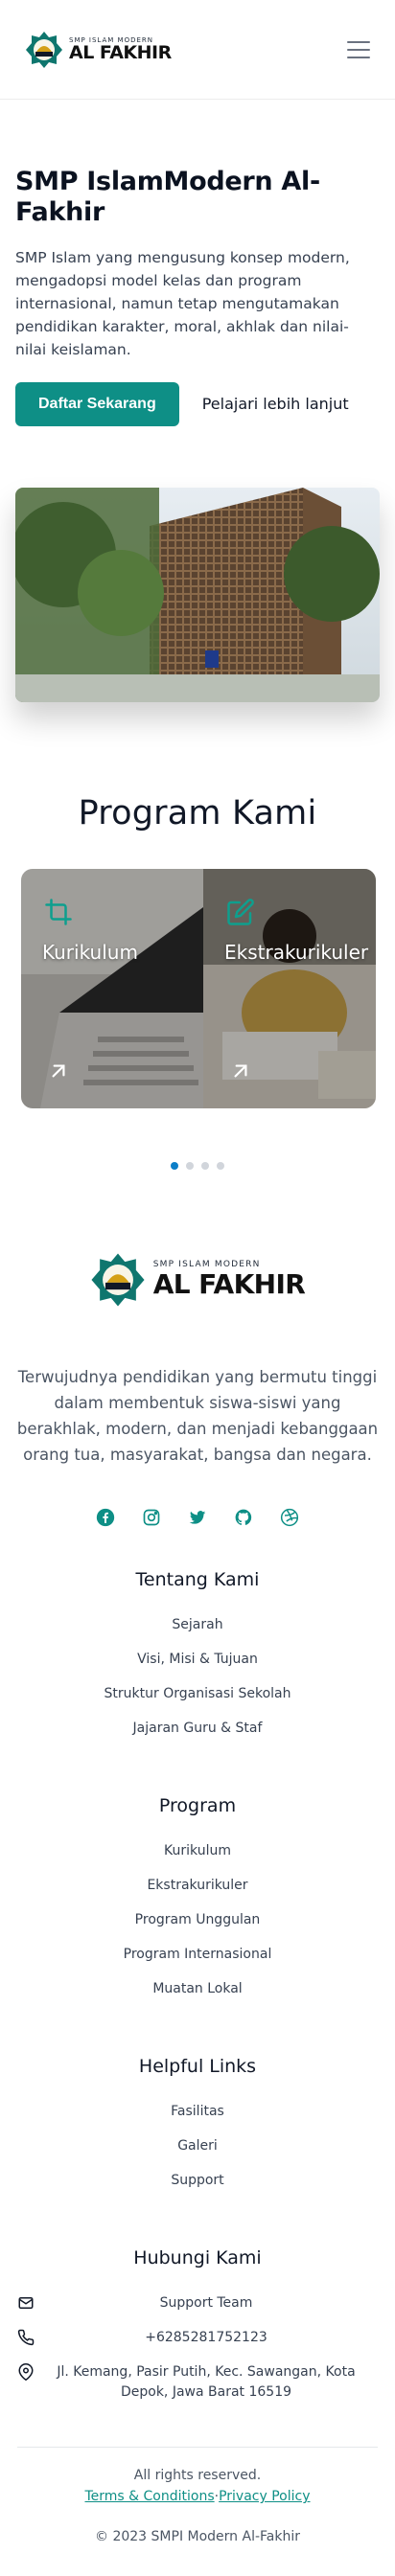  I want to click on footer-logo-title: AL FAKHIR, so click(229, 1283).